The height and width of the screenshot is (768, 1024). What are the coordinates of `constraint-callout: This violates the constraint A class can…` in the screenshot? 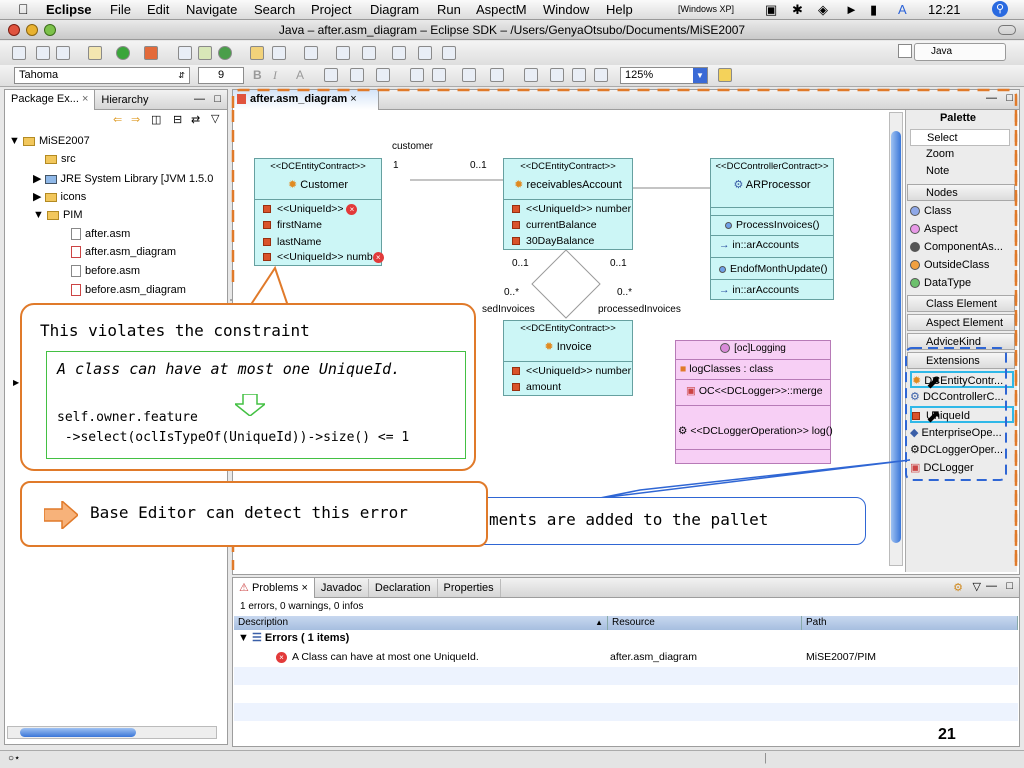 It's located at (248, 387).